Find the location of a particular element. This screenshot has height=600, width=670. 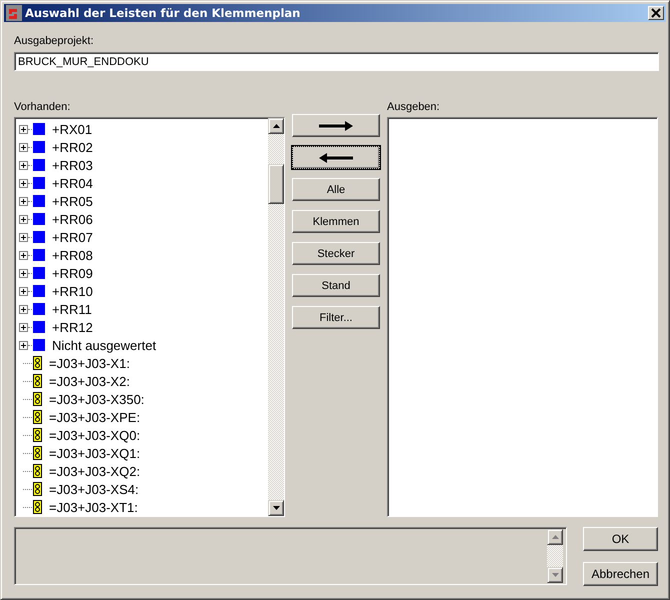

tree-item: =J03+J03-XPE: is located at coordinates (94, 417).